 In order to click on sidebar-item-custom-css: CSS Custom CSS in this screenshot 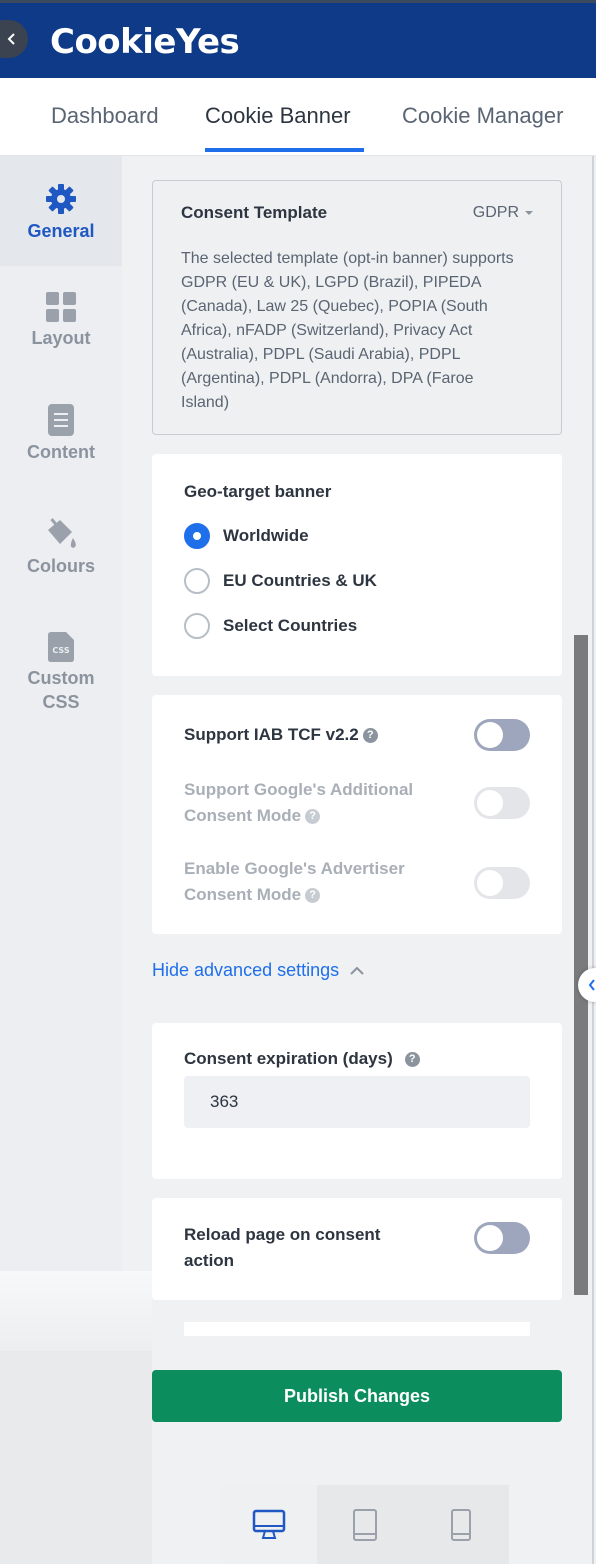, I will do `click(61, 682)`.